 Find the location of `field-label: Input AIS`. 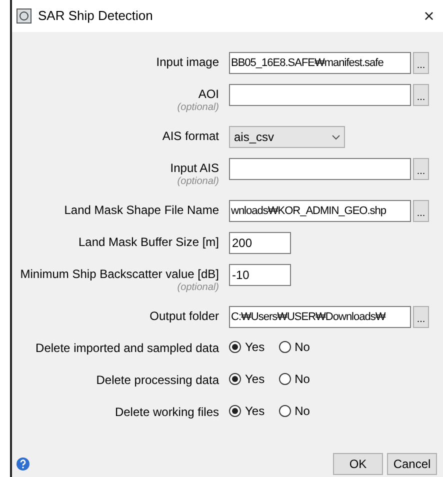

field-label: Input AIS is located at coordinates (194, 168).